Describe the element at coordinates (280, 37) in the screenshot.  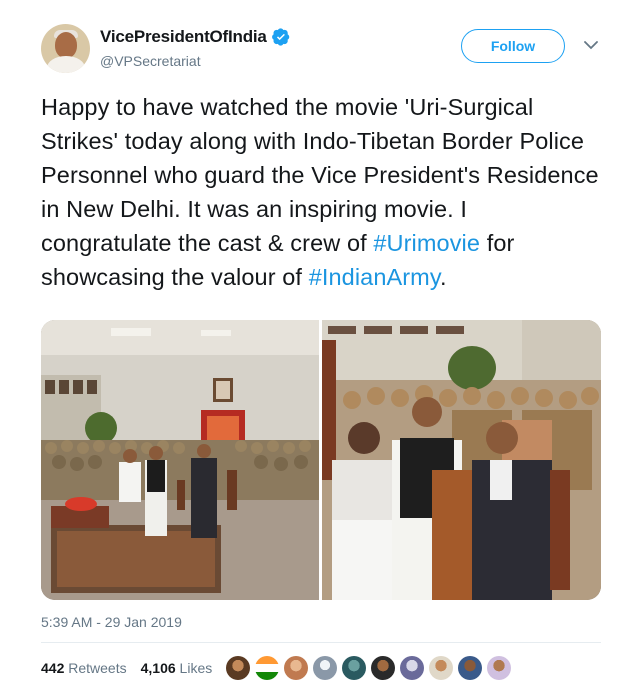
I see `verified-badge-icon` at that location.